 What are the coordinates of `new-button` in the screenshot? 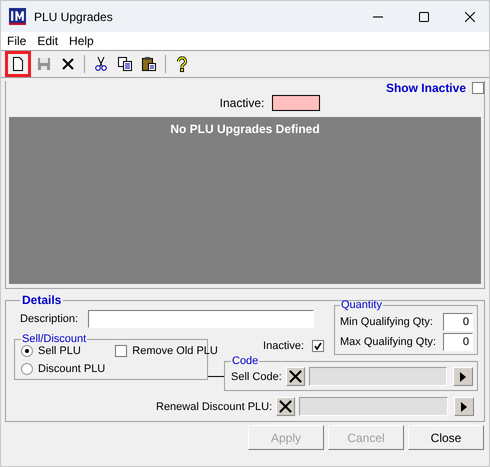 It's located at (18, 64).